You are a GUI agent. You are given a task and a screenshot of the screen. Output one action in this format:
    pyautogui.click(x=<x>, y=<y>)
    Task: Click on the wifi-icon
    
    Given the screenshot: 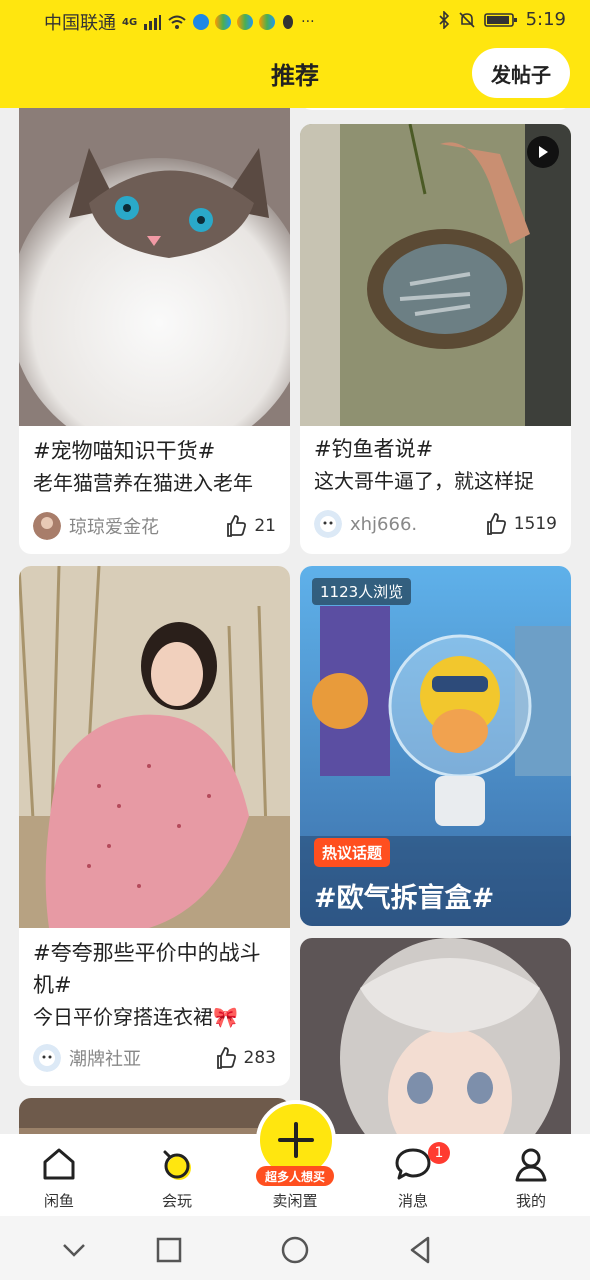 What is the action you would take?
    pyautogui.click(x=177, y=22)
    